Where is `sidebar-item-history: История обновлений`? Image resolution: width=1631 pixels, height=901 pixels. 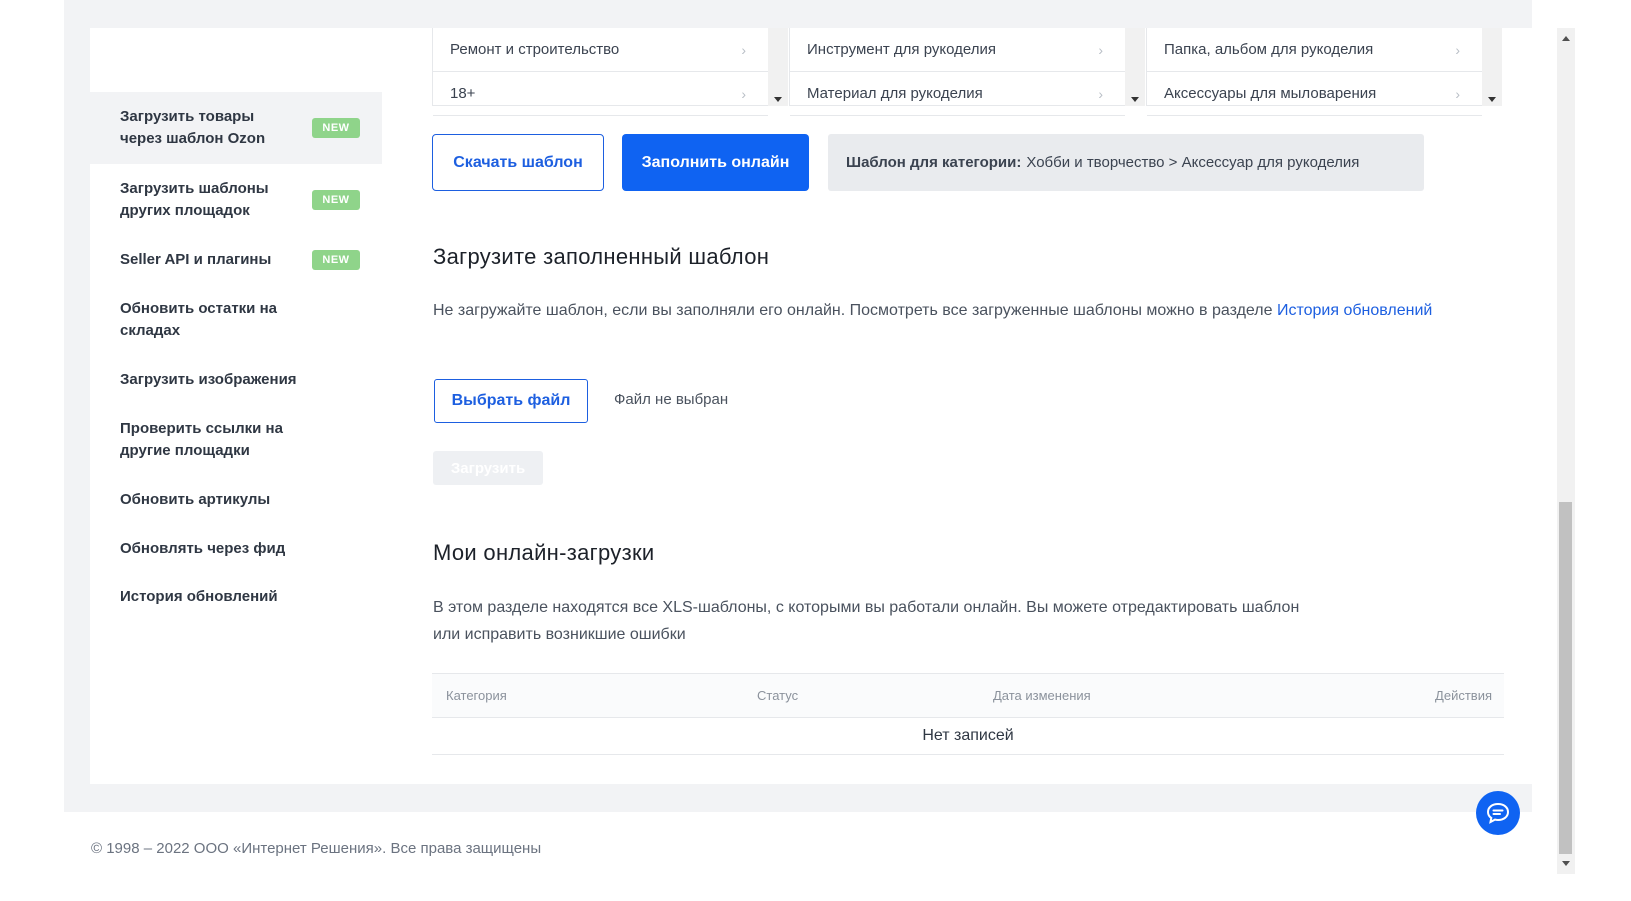
sidebar-item-history: История обновлений is located at coordinates (236, 597).